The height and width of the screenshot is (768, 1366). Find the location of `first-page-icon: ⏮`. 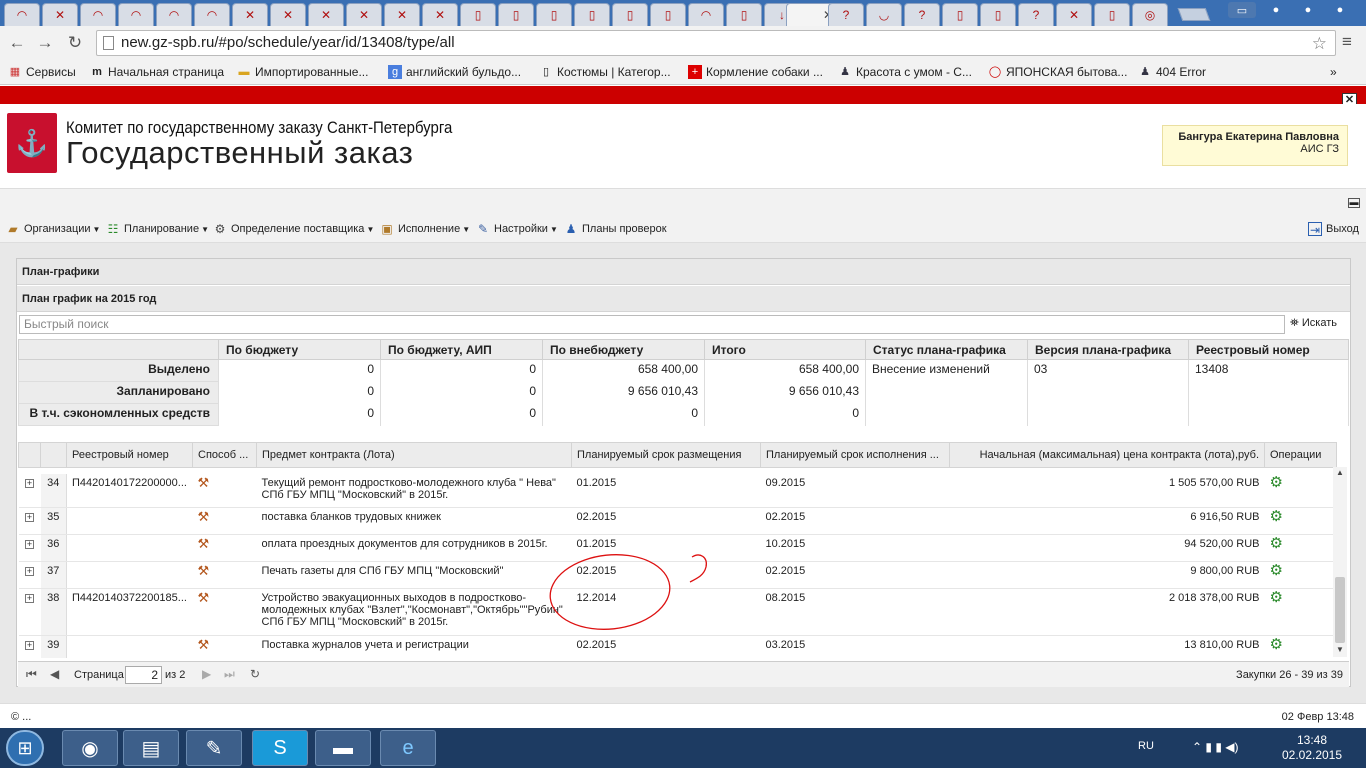

first-page-icon: ⏮ is located at coordinates (31, 674).